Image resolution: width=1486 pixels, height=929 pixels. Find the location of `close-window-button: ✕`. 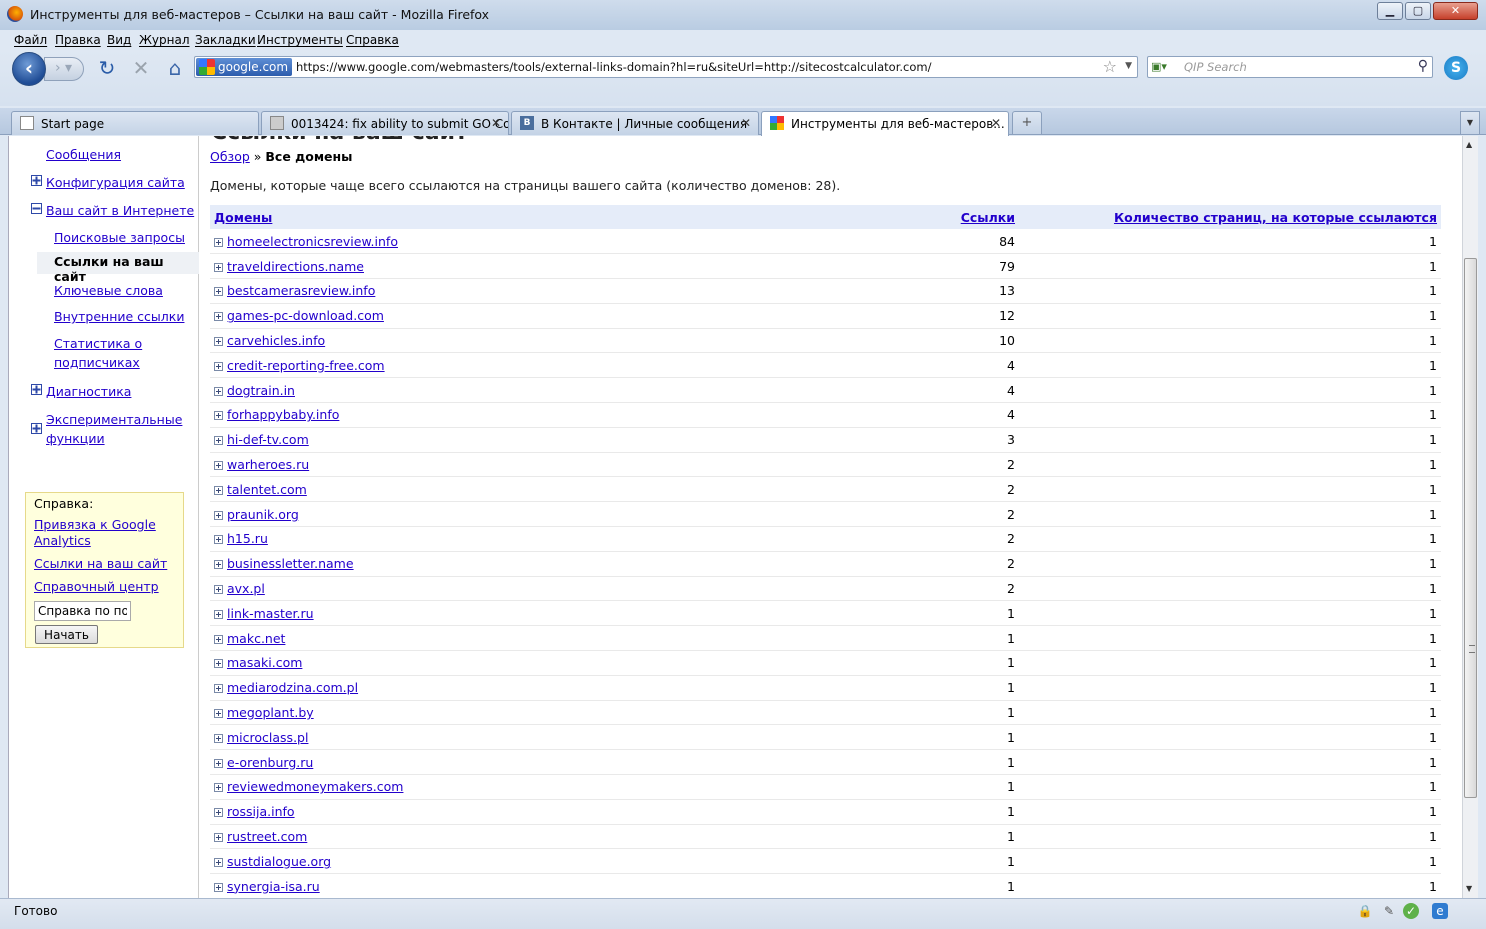

close-window-button: ✕ is located at coordinates (1455, 11).